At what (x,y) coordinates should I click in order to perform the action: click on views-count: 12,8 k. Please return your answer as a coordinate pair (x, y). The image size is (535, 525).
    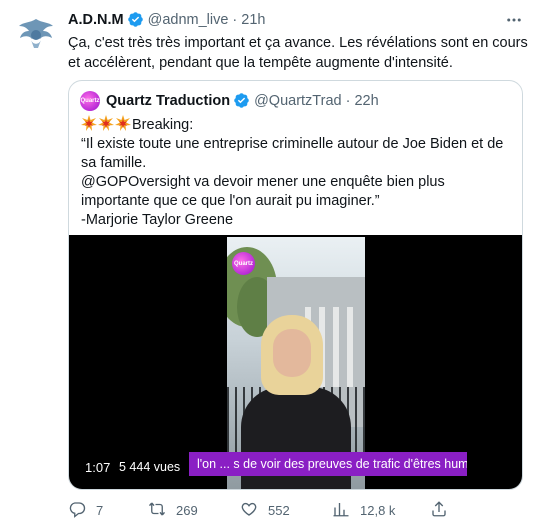
    Looking at the image, I should click on (378, 510).